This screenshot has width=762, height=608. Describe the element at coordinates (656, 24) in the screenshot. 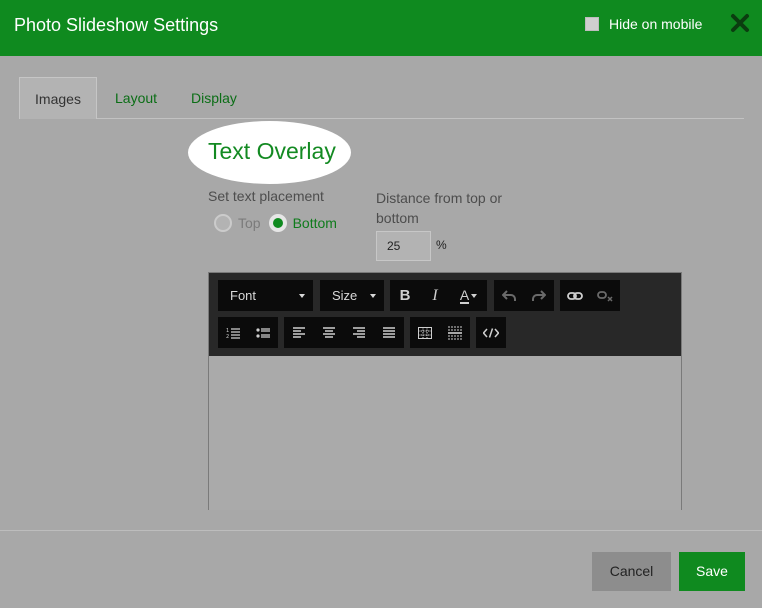

I see `hide-on-mobile-label: Hide on mobile` at that location.